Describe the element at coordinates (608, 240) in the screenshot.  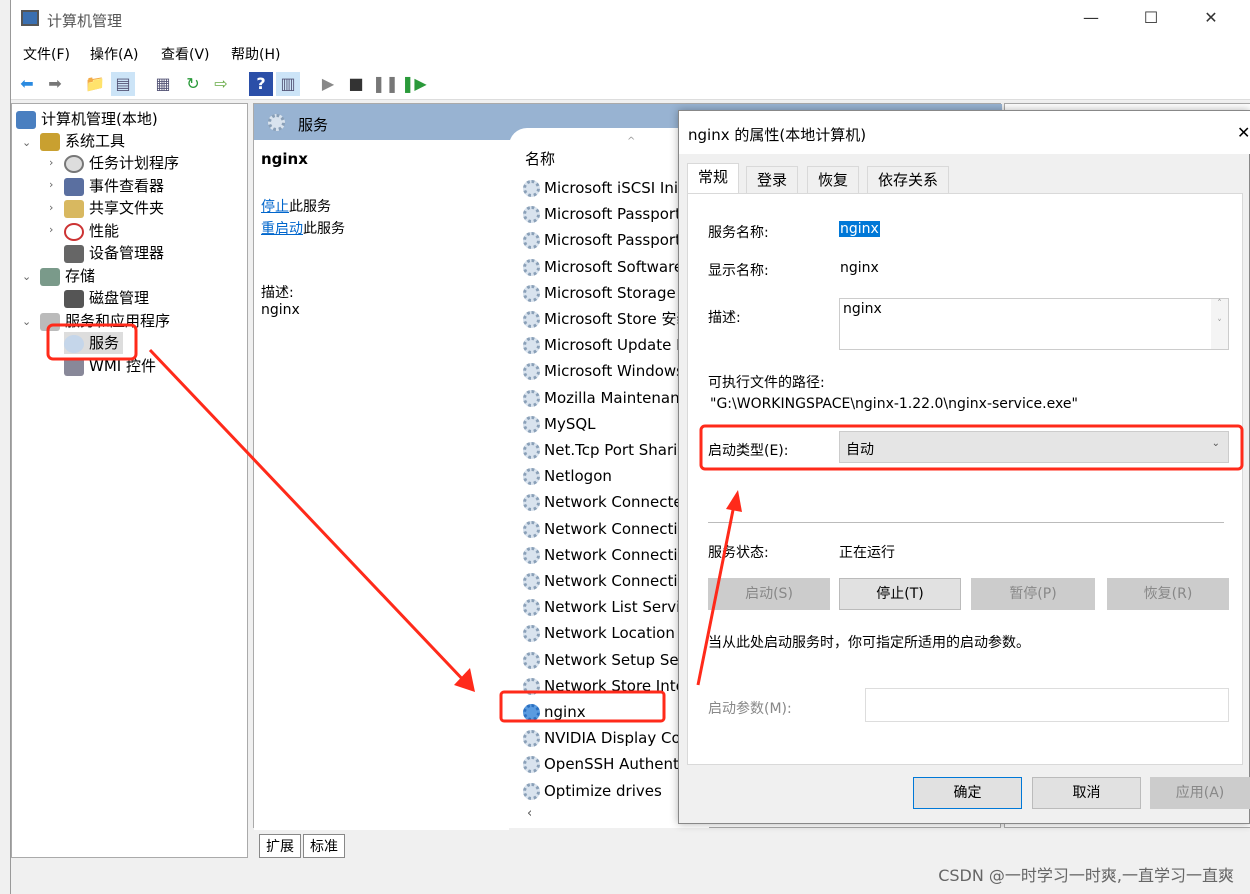
I see `service-row: Microsoft Passport C` at that location.